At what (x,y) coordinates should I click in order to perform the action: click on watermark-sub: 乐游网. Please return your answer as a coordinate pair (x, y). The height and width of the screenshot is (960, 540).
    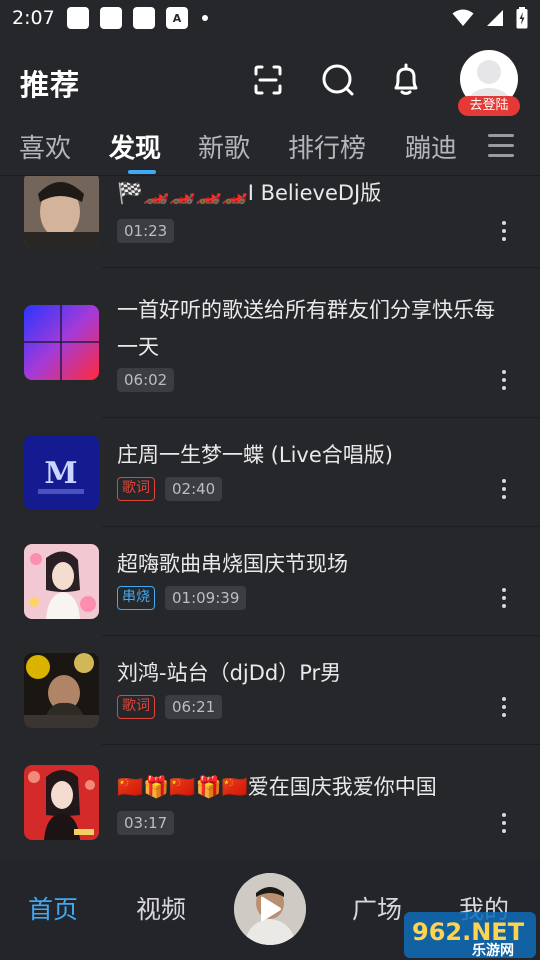
    Looking at the image, I should click on (493, 950).